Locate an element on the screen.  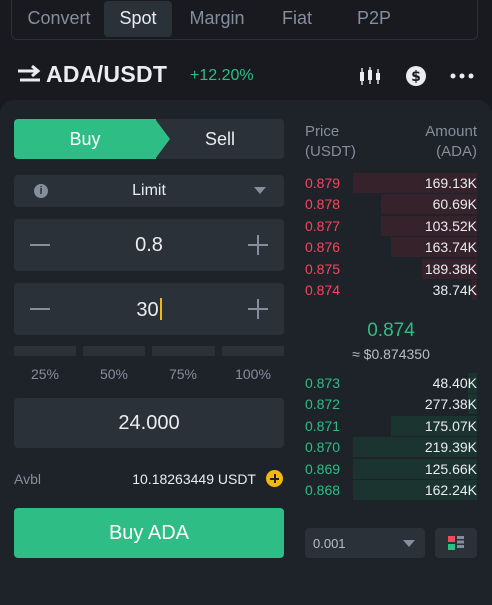
ask-row: 0.878 60.69K is located at coordinates (391, 204).